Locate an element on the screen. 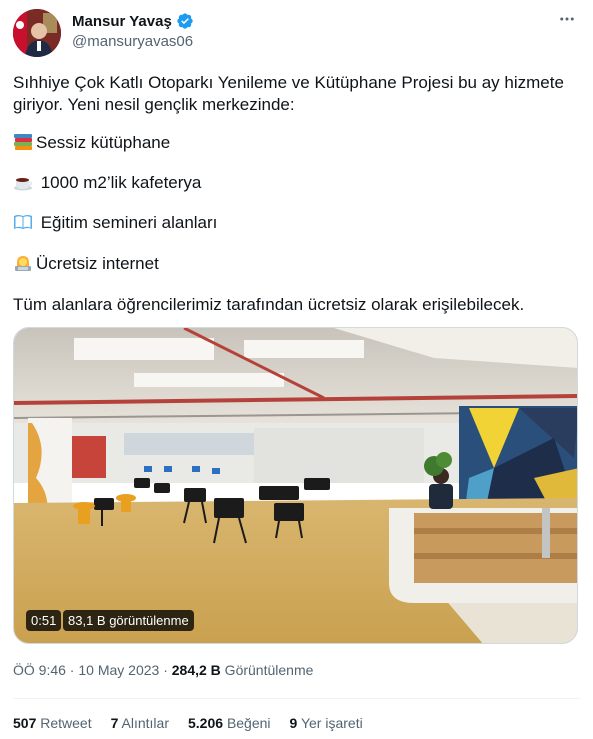  open-book-emoji-icon is located at coordinates (23, 222).